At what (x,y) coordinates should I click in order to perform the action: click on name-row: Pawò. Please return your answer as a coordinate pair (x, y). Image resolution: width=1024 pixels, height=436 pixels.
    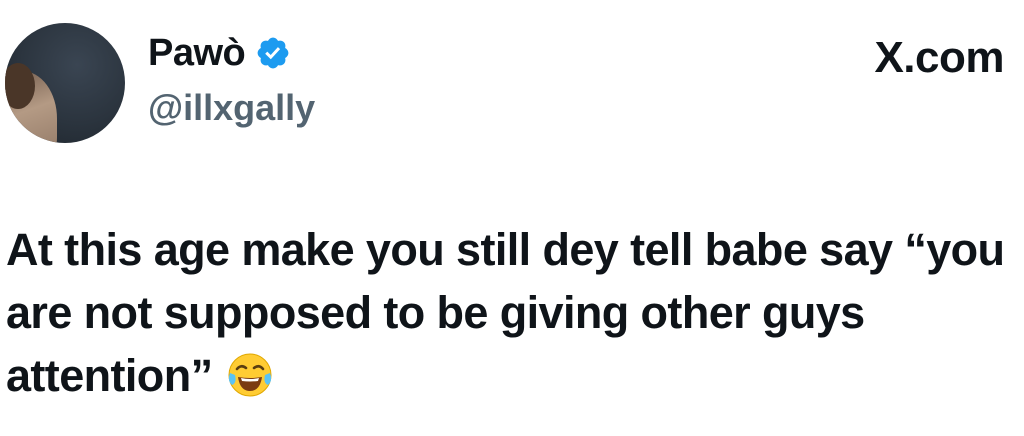
    Looking at the image, I should click on (219, 53).